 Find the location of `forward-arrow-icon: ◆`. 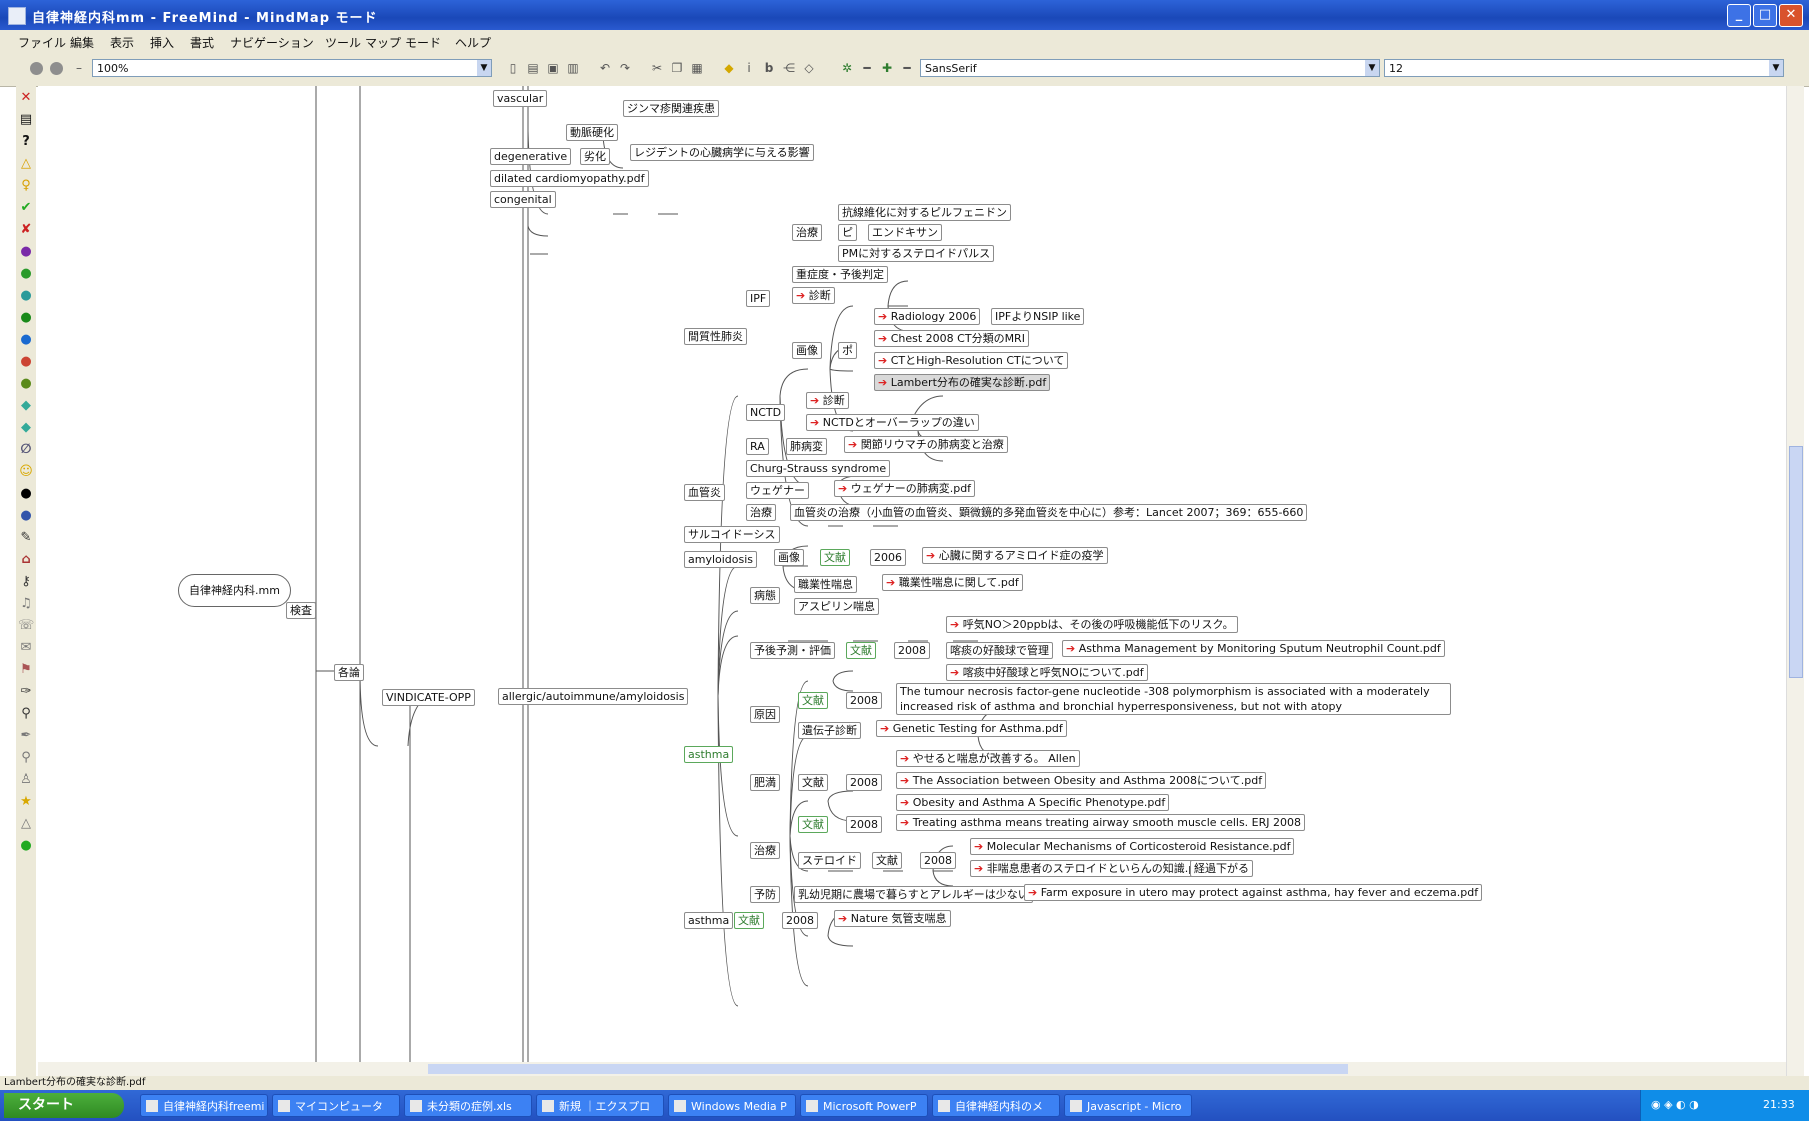

forward-arrow-icon: ◆ is located at coordinates (26, 428).